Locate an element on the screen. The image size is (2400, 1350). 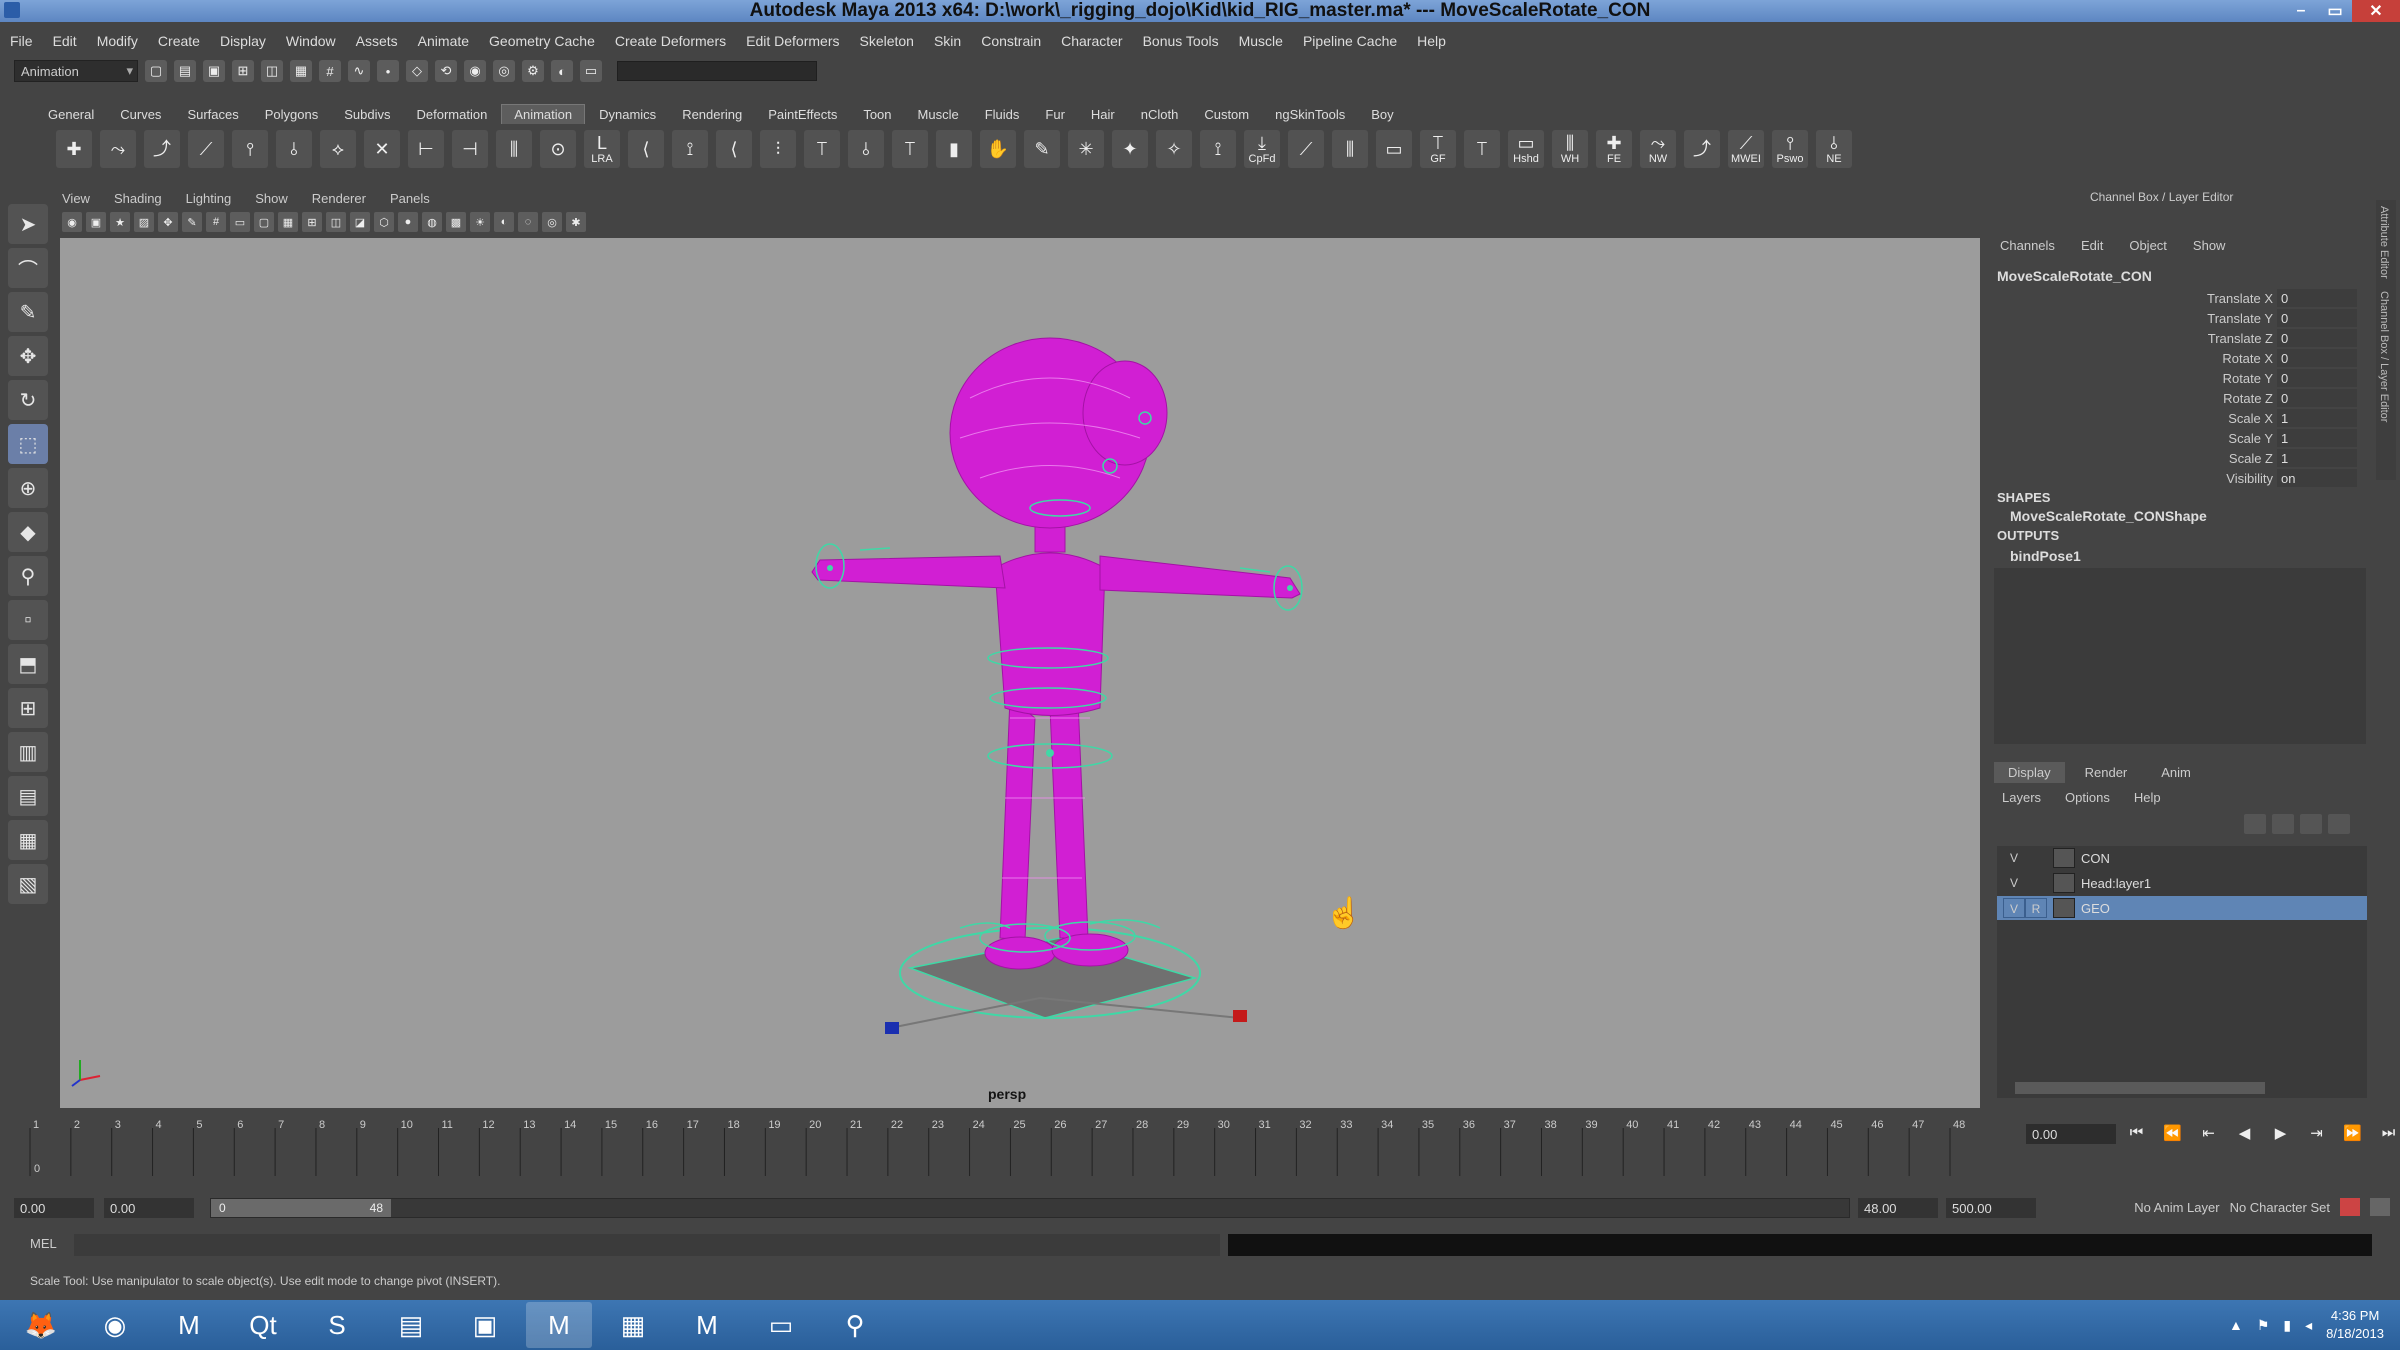
shelf-button: ⟋ MWEI is located at coordinates (1746, 149).